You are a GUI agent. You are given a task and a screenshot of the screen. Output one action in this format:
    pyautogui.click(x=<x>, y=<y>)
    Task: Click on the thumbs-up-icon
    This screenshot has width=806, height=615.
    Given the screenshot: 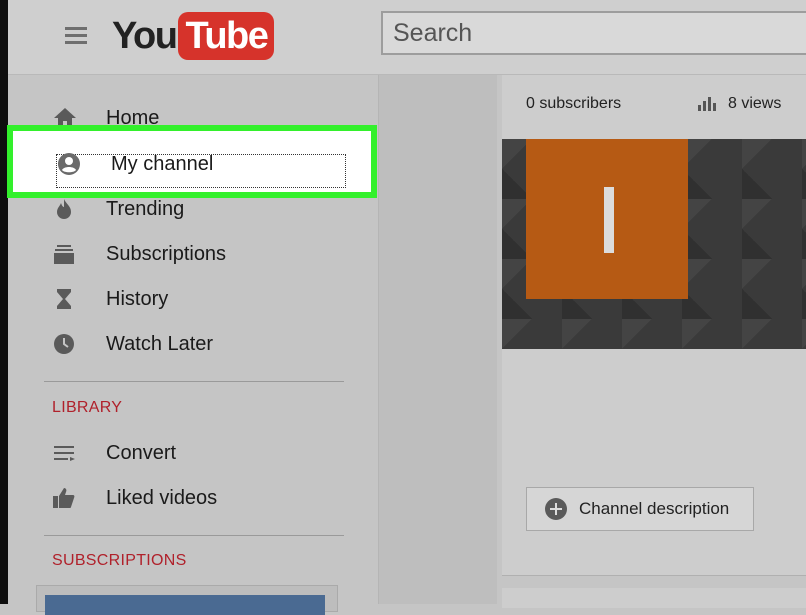 What is the action you would take?
    pyautogui.click(x=69, y=498)
    